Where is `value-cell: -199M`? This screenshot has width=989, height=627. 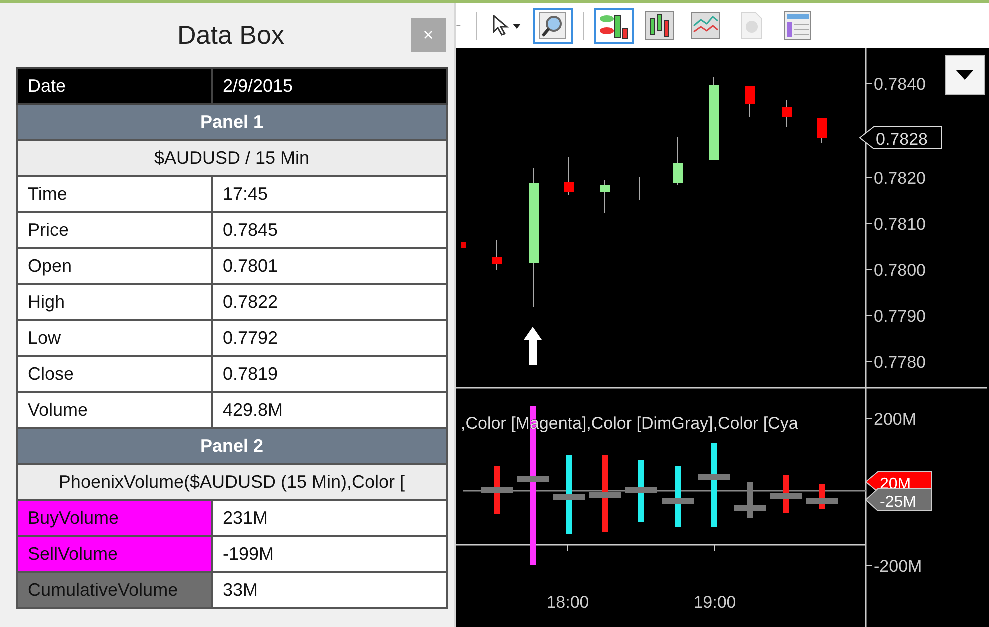
value-cell: -199M is located at coordinates (329, 554).